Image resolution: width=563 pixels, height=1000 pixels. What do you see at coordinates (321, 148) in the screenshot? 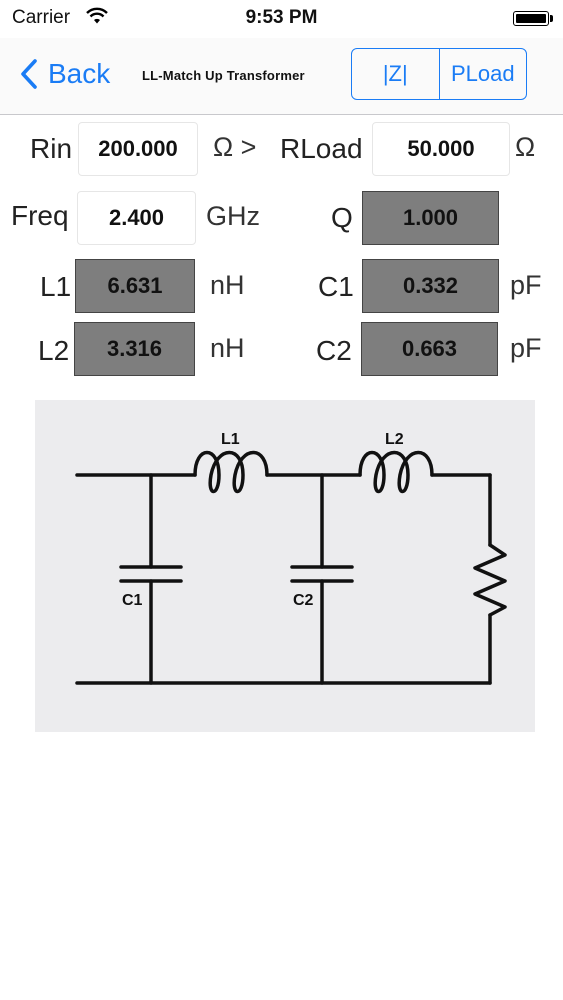
I see `rload-label: RLoad` at bounding box center [321, 148].